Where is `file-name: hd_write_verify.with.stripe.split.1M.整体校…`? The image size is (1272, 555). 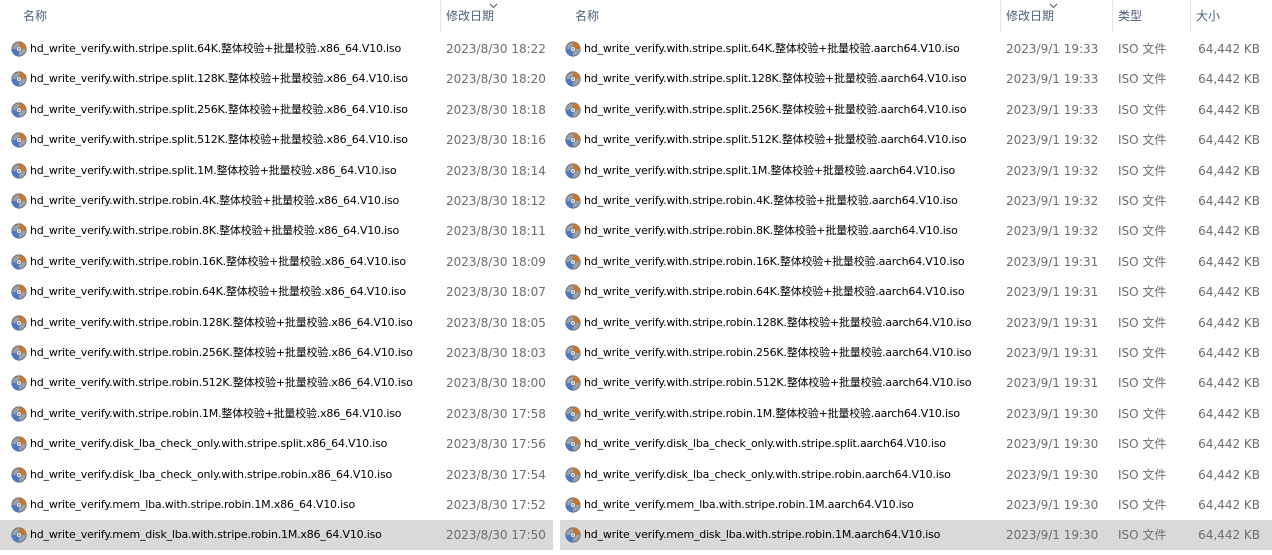 file-name: hd_write_verify.with.stripe.split.1M.整体校… is located at coordinates (213, 170).